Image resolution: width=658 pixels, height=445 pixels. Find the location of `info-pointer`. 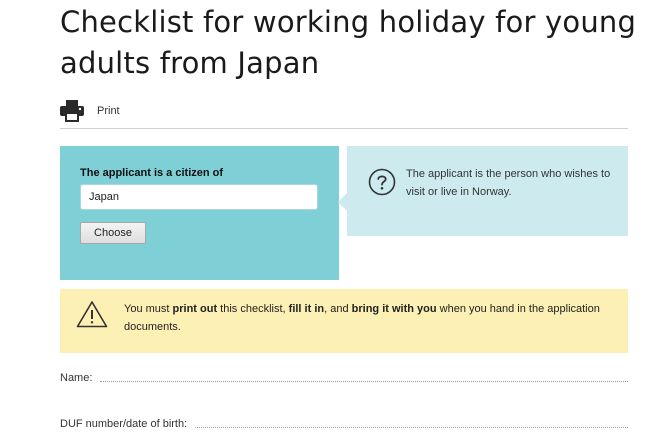

info-pointer is located at coordinates (342, 202).